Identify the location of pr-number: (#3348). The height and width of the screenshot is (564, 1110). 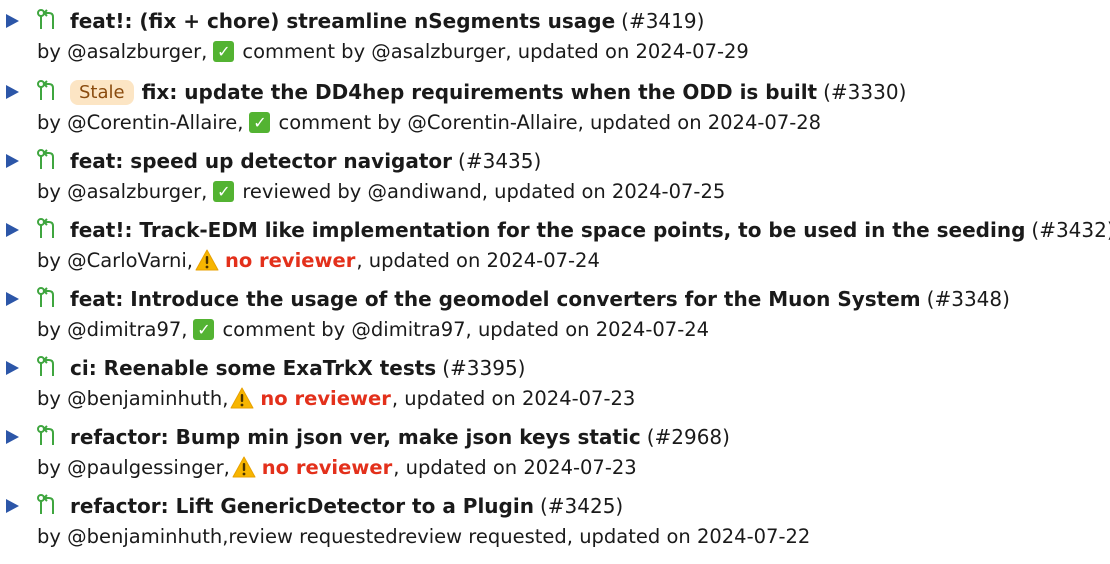
(968, 299).